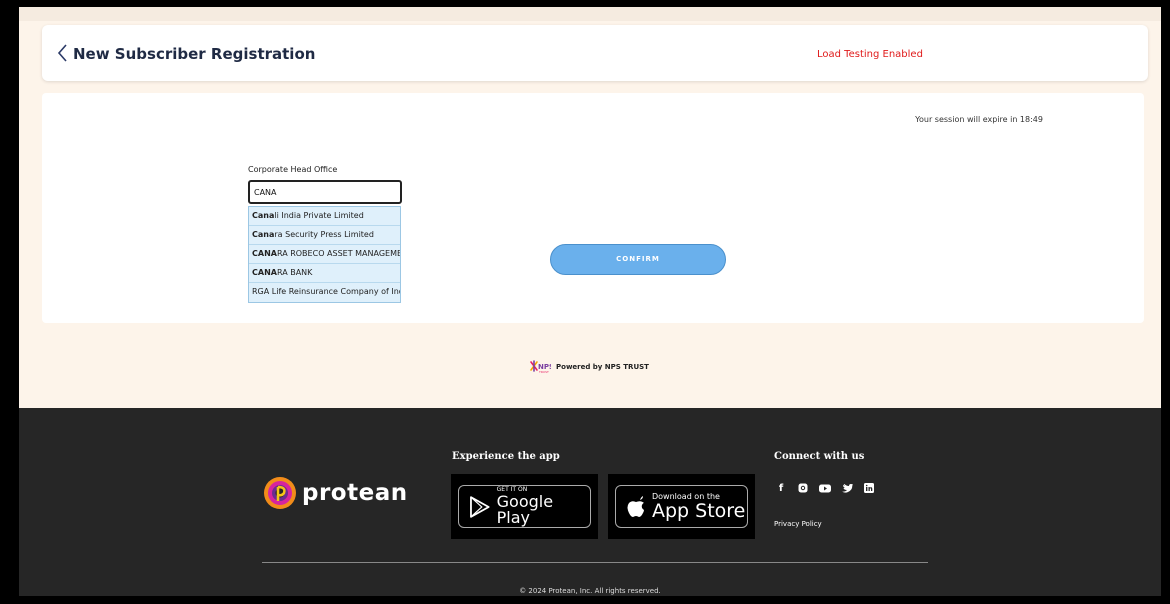 The height and width of the screenshot is (604, 1170). Describe the element at coordinates (595, 562) in the screenshot. I see `footer-divider` at that location.